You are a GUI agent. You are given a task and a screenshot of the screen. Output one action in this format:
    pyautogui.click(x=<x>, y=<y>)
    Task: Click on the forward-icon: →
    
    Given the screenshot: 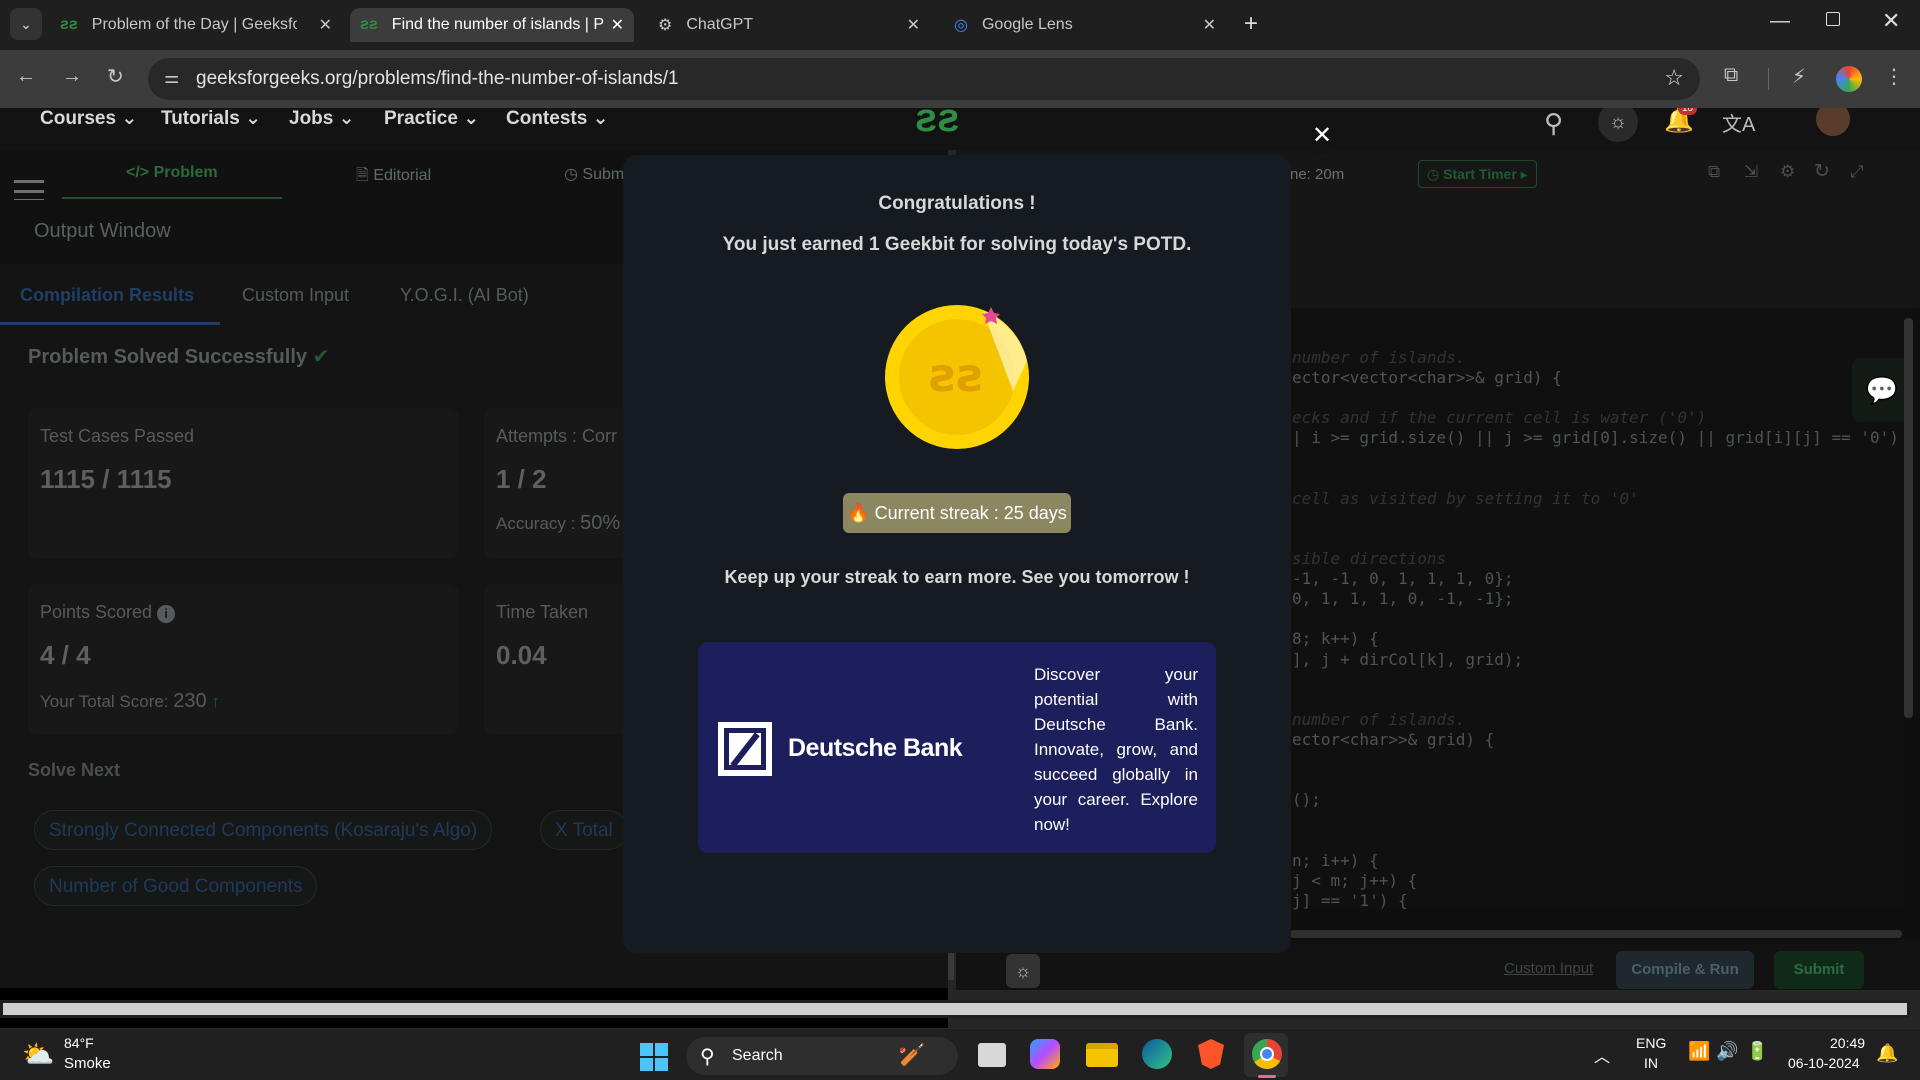 What is the action you would take?
    pyautogui.click(x=72, y=76)
    